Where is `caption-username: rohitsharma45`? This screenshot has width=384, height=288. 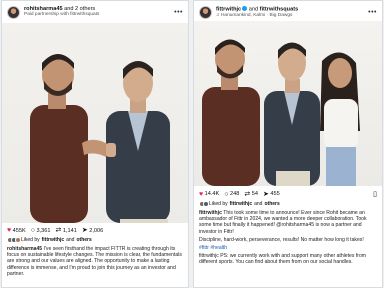 caption-username: rohitsharma45 is located at coordinates (24, 249).